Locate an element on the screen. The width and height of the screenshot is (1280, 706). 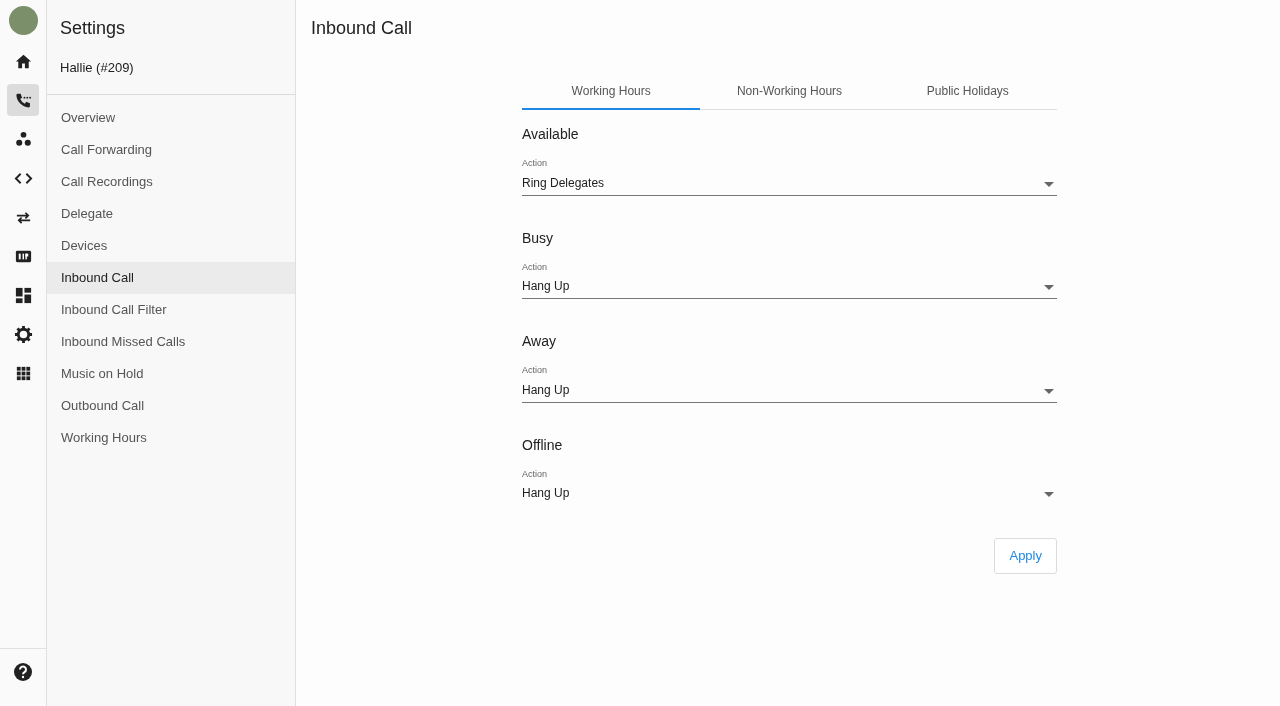
tab: Non-Working Hours is located at coordinates (789, 92).